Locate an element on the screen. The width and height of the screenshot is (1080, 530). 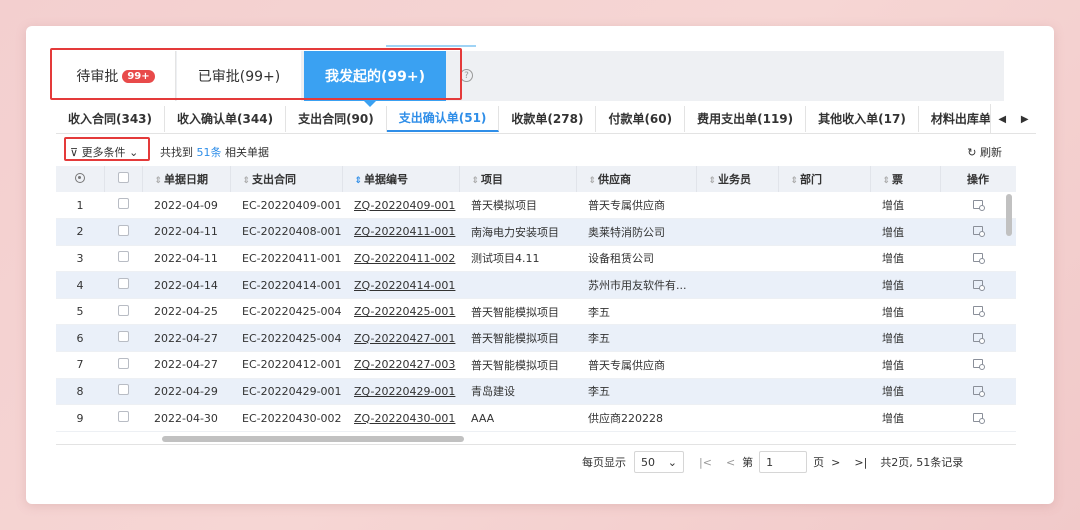
vertical-scrollbar is located at coordinates (1009, 215).